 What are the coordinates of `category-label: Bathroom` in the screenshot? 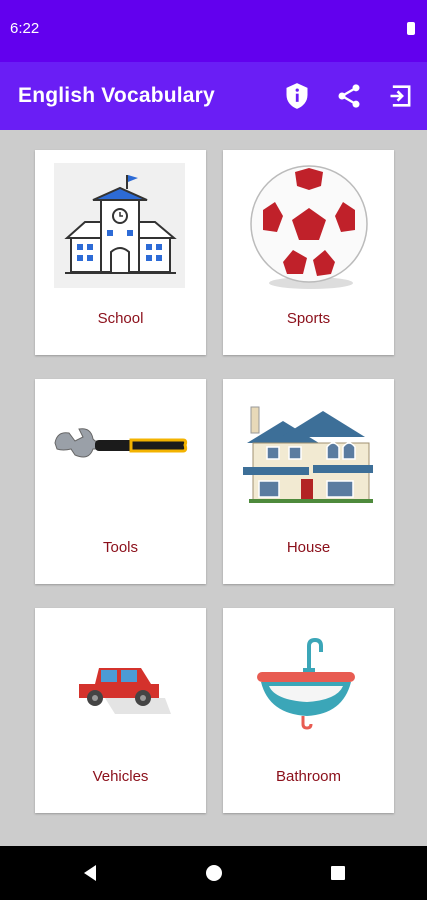 It's located at (308, 776).